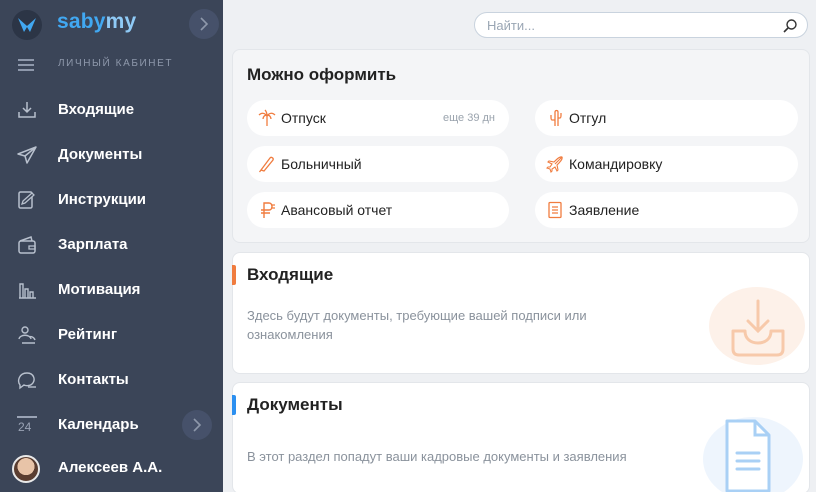 The image size is (816, 492). Describe the element at coordinates (93, 244) in the screenshot. I see `sidebar-item-label: Зарплата` at that location.